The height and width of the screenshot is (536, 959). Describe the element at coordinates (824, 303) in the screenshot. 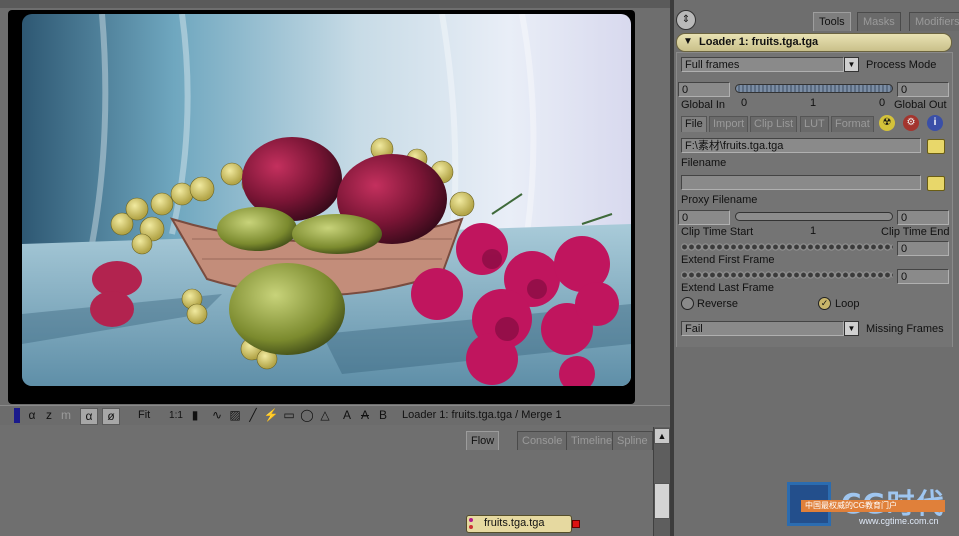

I see `loop-check-icon: ✓` at that location.